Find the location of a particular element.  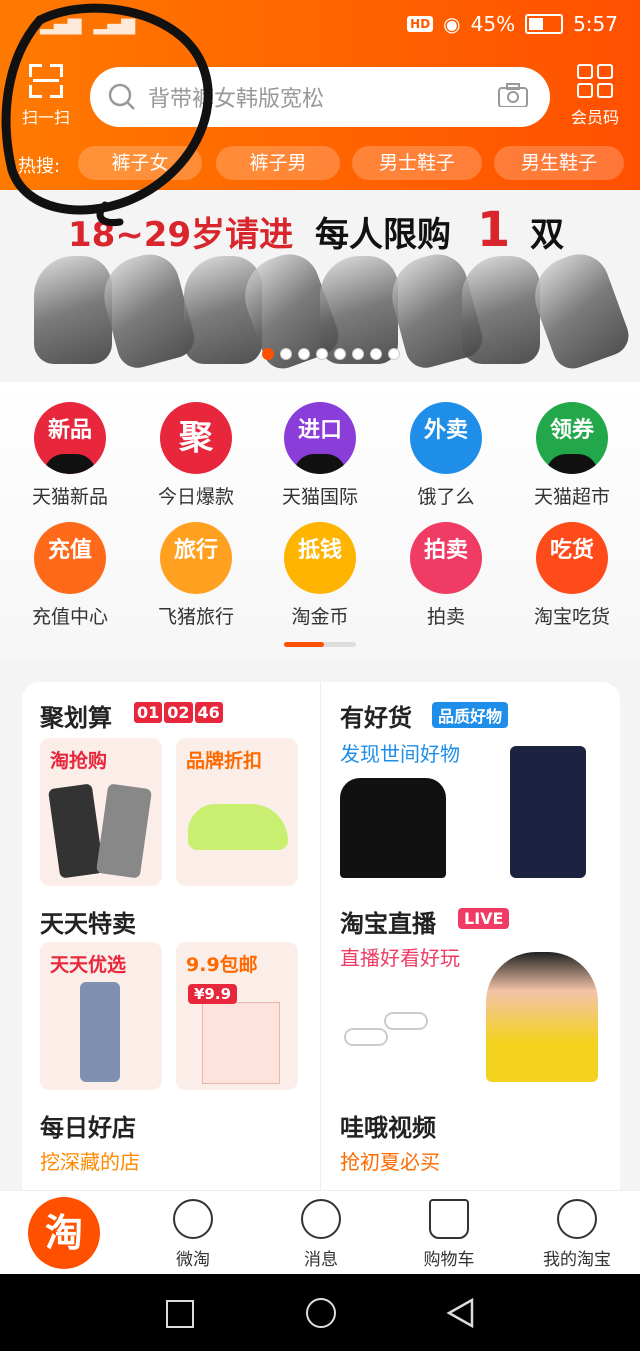

tile-9-9-free-ship: 9.9包邮 ¥9.9 is located at coordinates (237, 1016).